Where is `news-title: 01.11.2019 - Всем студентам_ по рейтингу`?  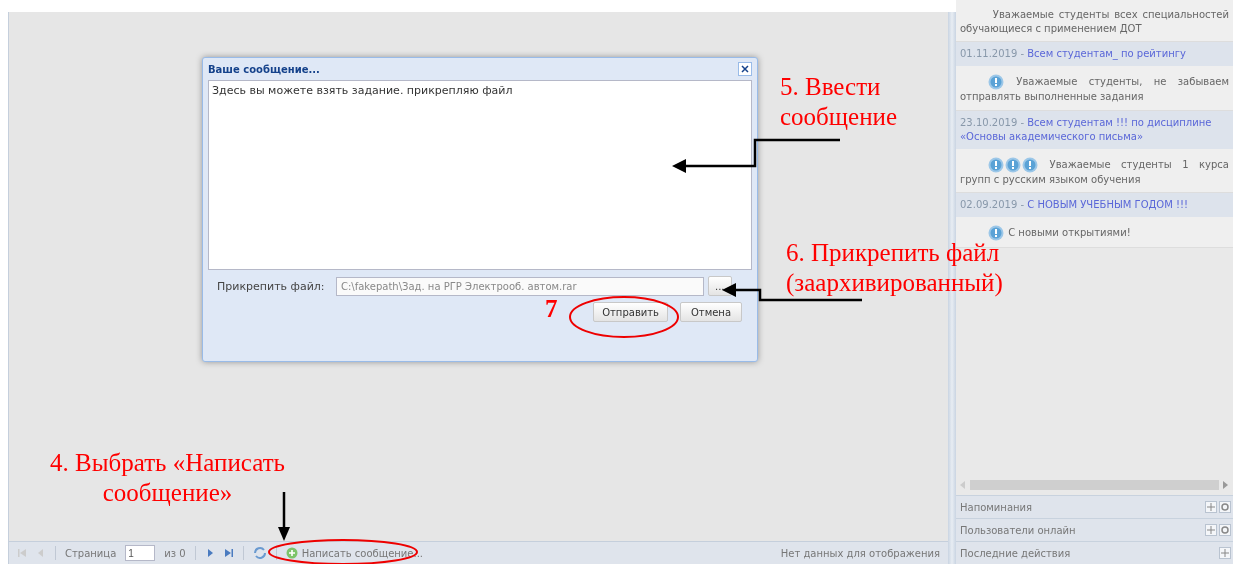 news-title: 01.11.2019 - Всем студентам_ по рейтингу is located at coordinates (1094, 54).